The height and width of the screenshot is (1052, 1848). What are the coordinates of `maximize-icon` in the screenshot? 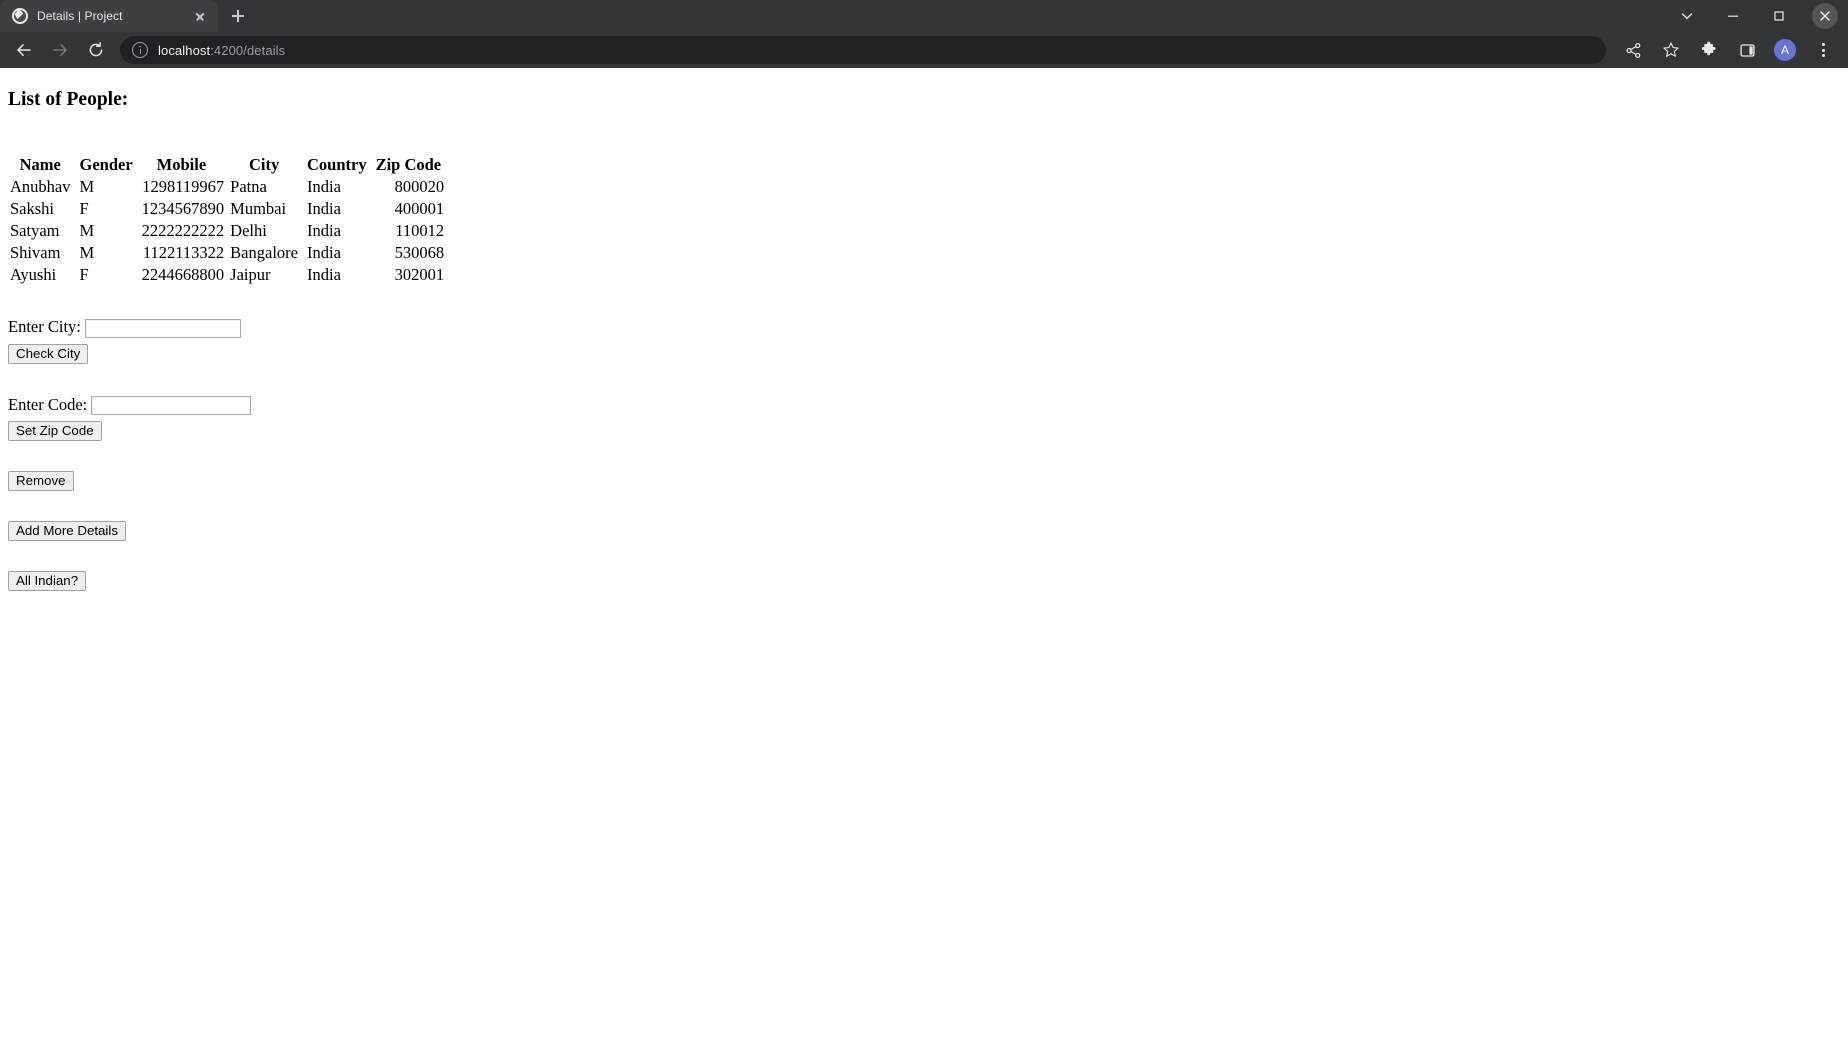 It's located at (1779, 16).